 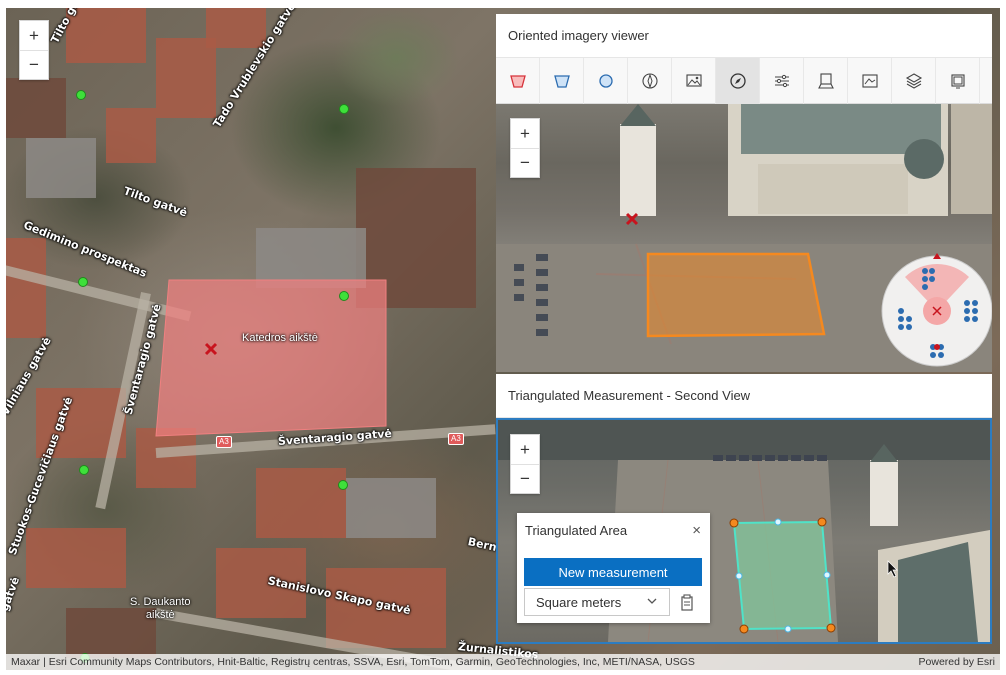 What do you see at coordinates (744, 36) in the screenshot?
I see `oriented-imagery-header: Oriented imagery viewer` at bounding box center [744, 36].